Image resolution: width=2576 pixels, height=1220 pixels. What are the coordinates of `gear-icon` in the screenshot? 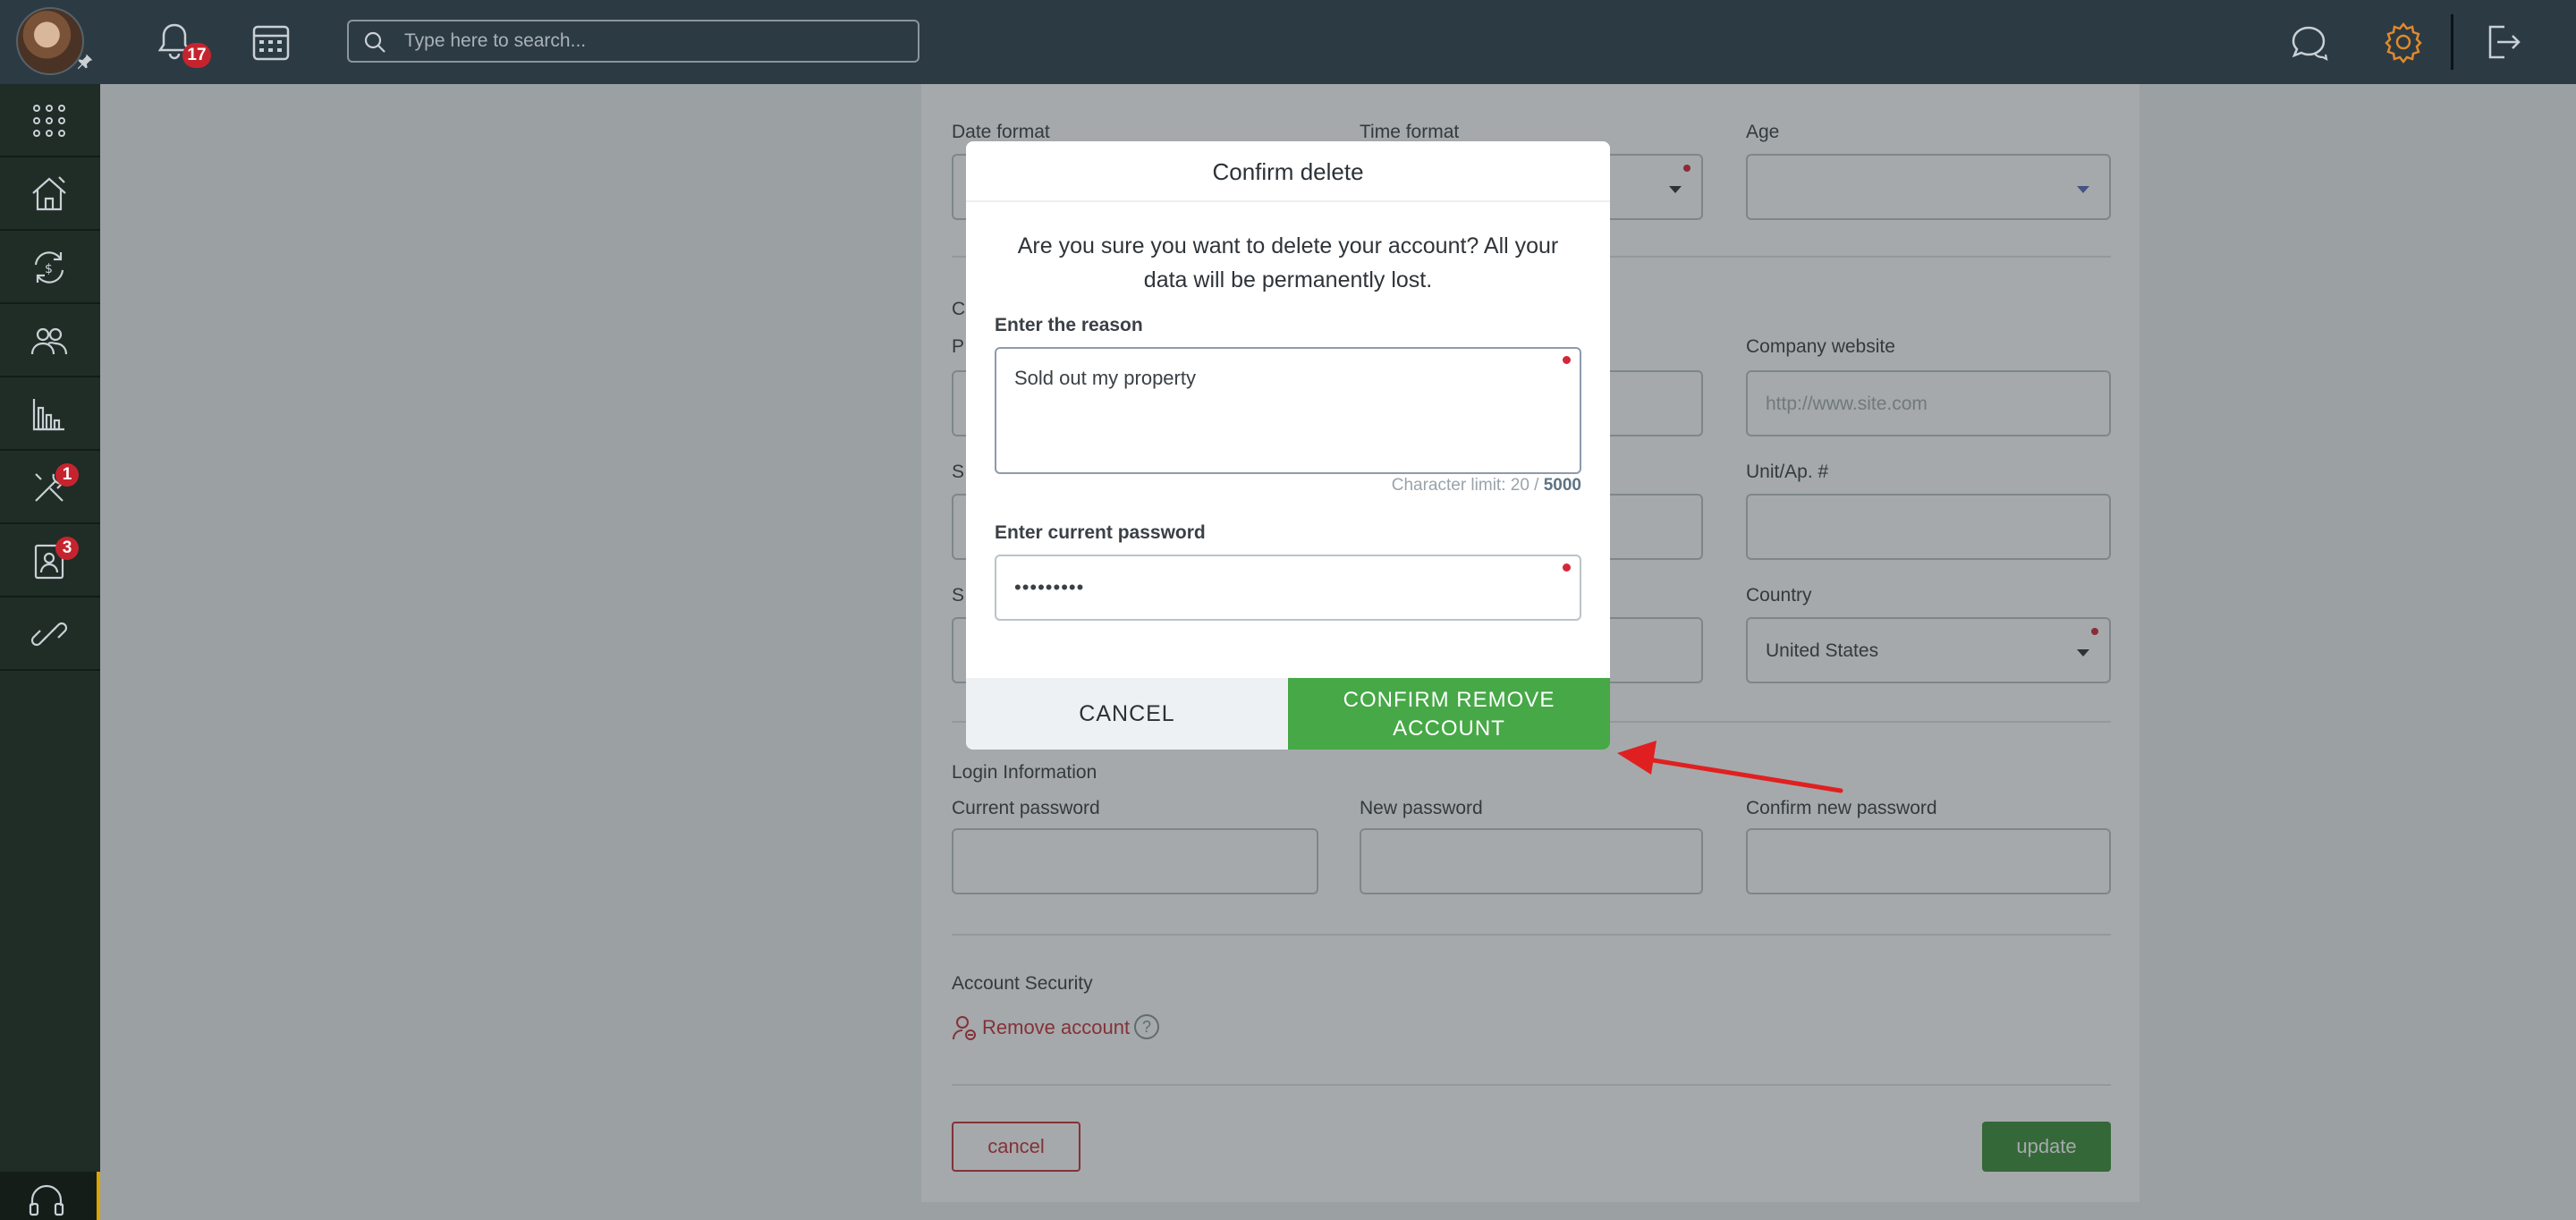 It's located at (2403, 42).